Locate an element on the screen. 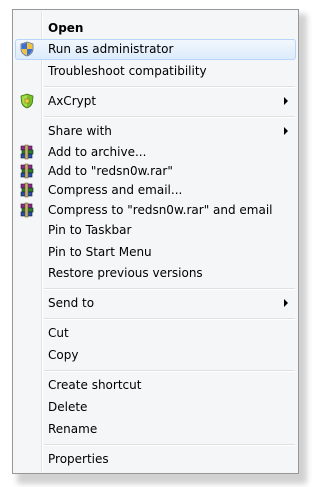 The image size is (320, 487). menu-item-run-as-administrator: Run as administrator is located at coordinates (155, 49).